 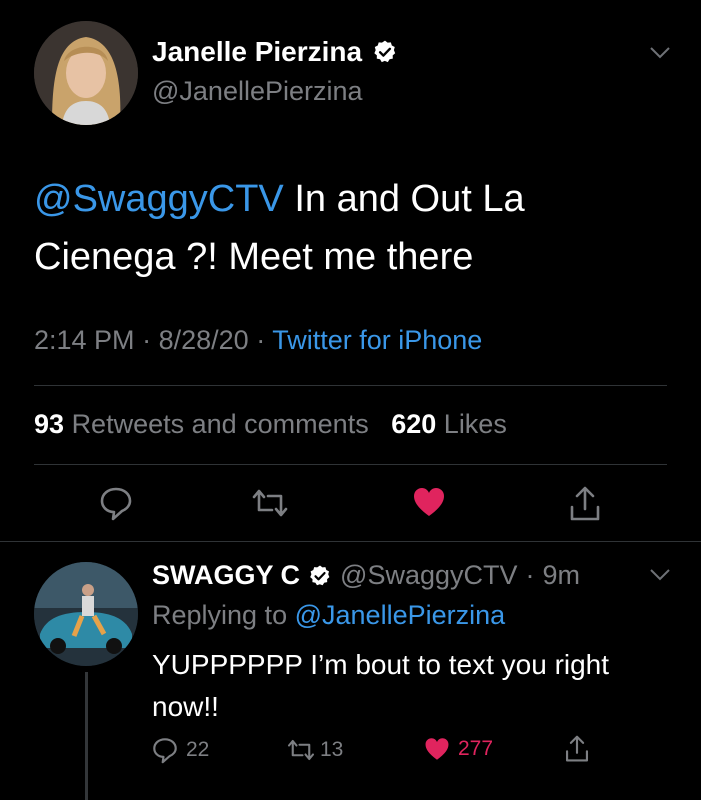 I want to click on retweet-button, so click(x=270, y=503).